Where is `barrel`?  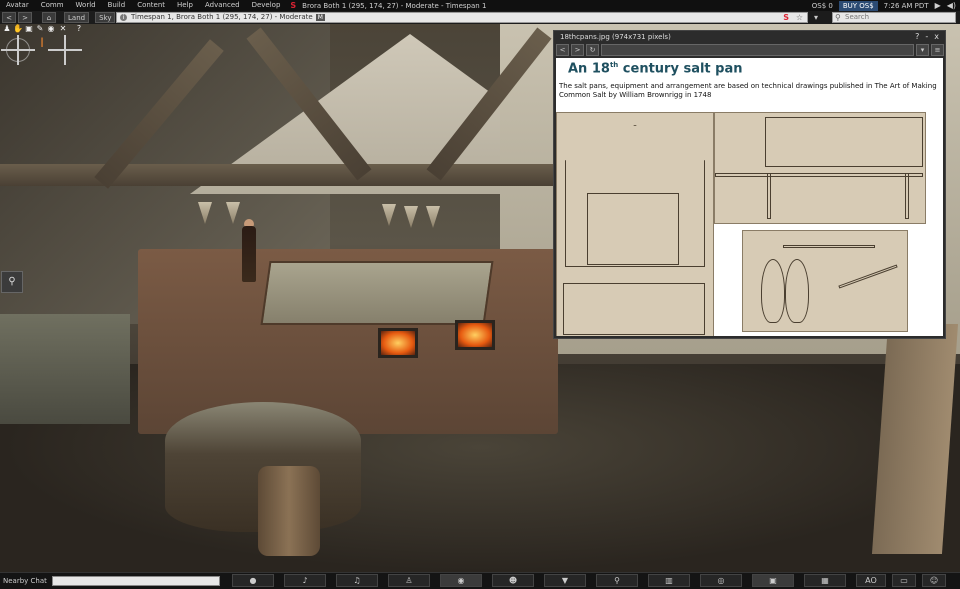 barrel is located at coordinates (289, 511).